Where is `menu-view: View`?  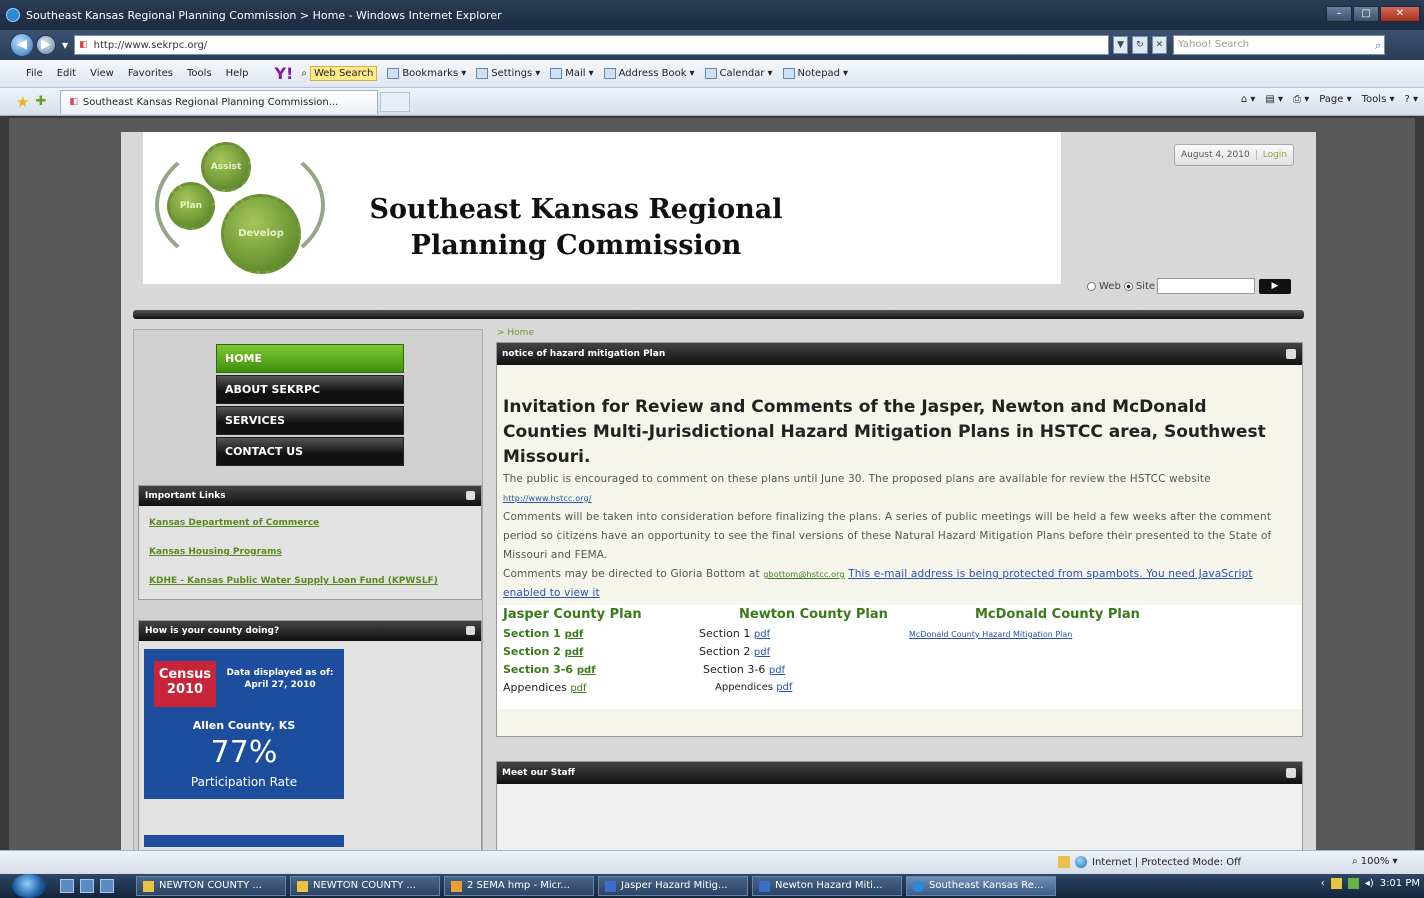 menu-view: View is located at coordinates (102, 73).